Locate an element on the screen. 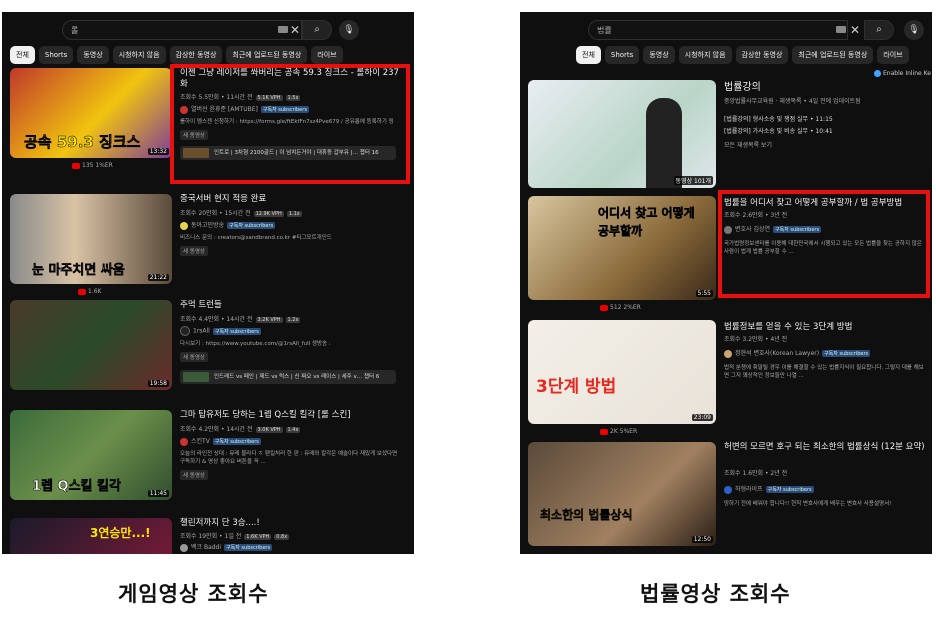  video-title: 그마 탑유저도 당하는 1렙 Q스킬 킬각 [롤 스킨] is located at coordinates (291, 415).